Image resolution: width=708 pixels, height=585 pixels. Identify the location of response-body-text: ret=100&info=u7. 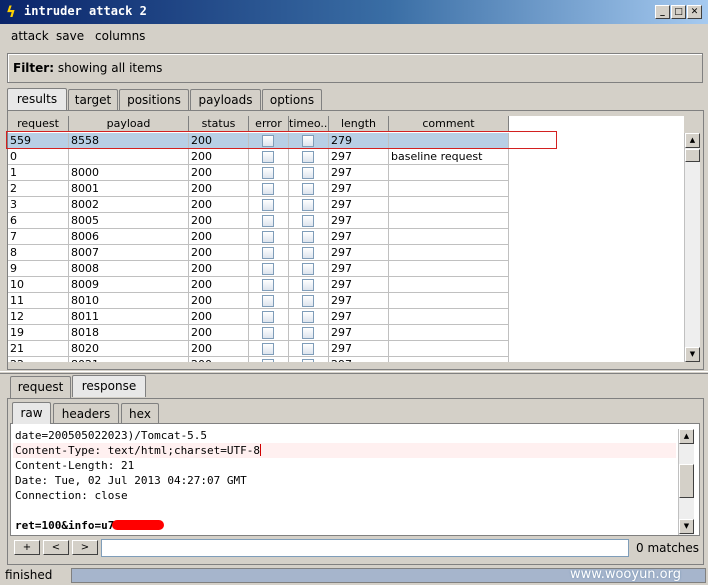
(65, 525).